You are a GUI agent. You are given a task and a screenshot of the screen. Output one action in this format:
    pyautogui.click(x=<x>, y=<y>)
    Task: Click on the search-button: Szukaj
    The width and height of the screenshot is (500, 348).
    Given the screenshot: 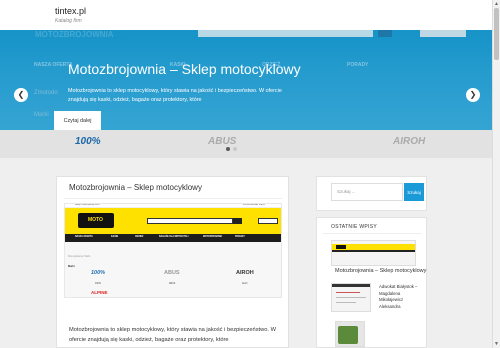 What is the action you would take?
    pyautogui.click(x=414, y=192)
    